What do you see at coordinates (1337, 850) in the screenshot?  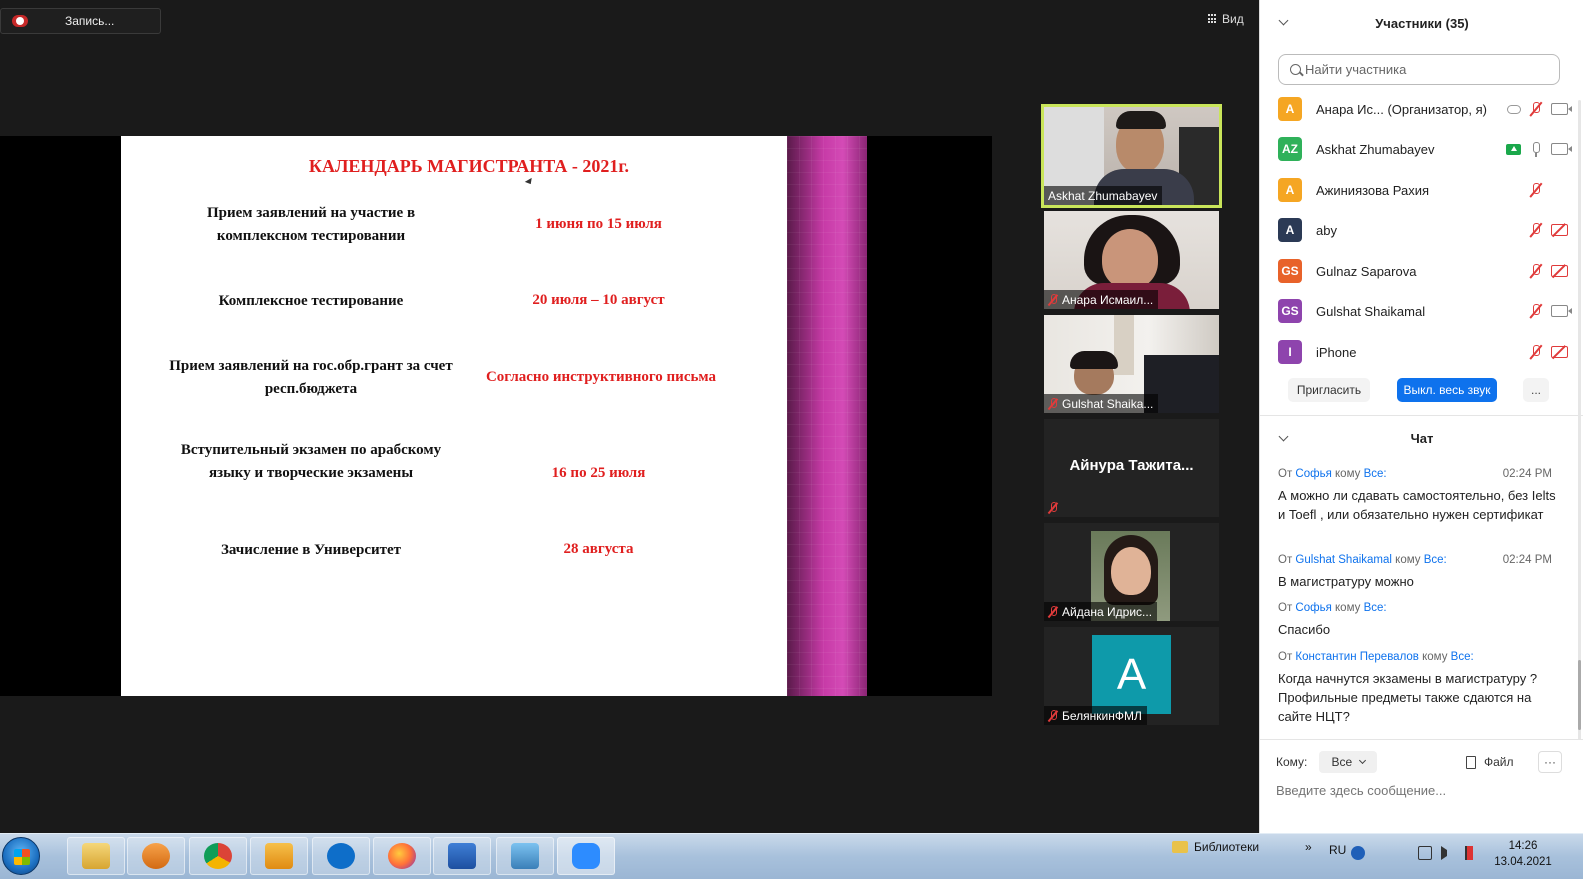 I see `language-indicator: RU` at bounding box center [1337, 850].